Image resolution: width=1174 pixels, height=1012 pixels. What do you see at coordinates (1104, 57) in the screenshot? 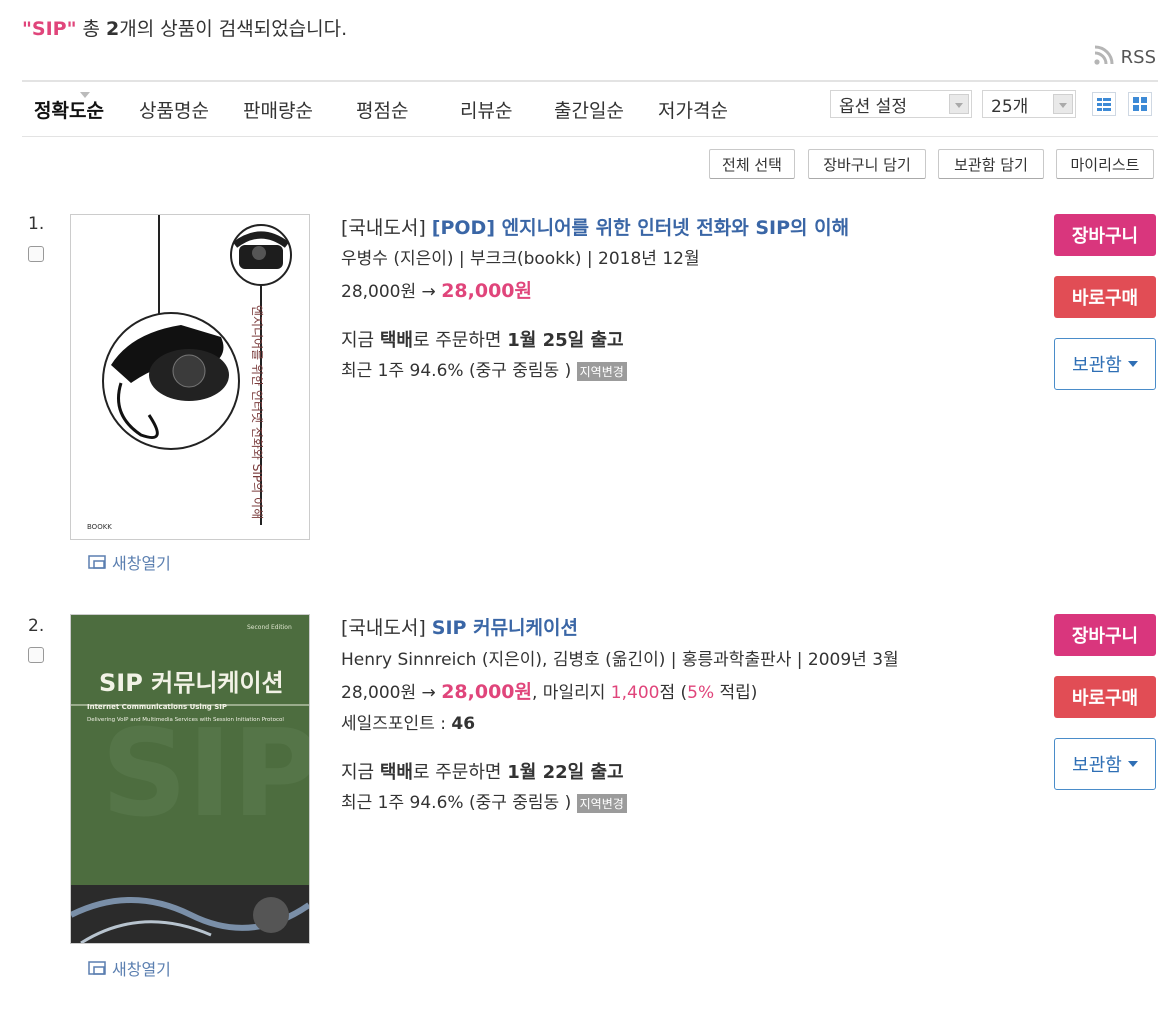
I see `rss-icon` at bounding box center [1104, 57].